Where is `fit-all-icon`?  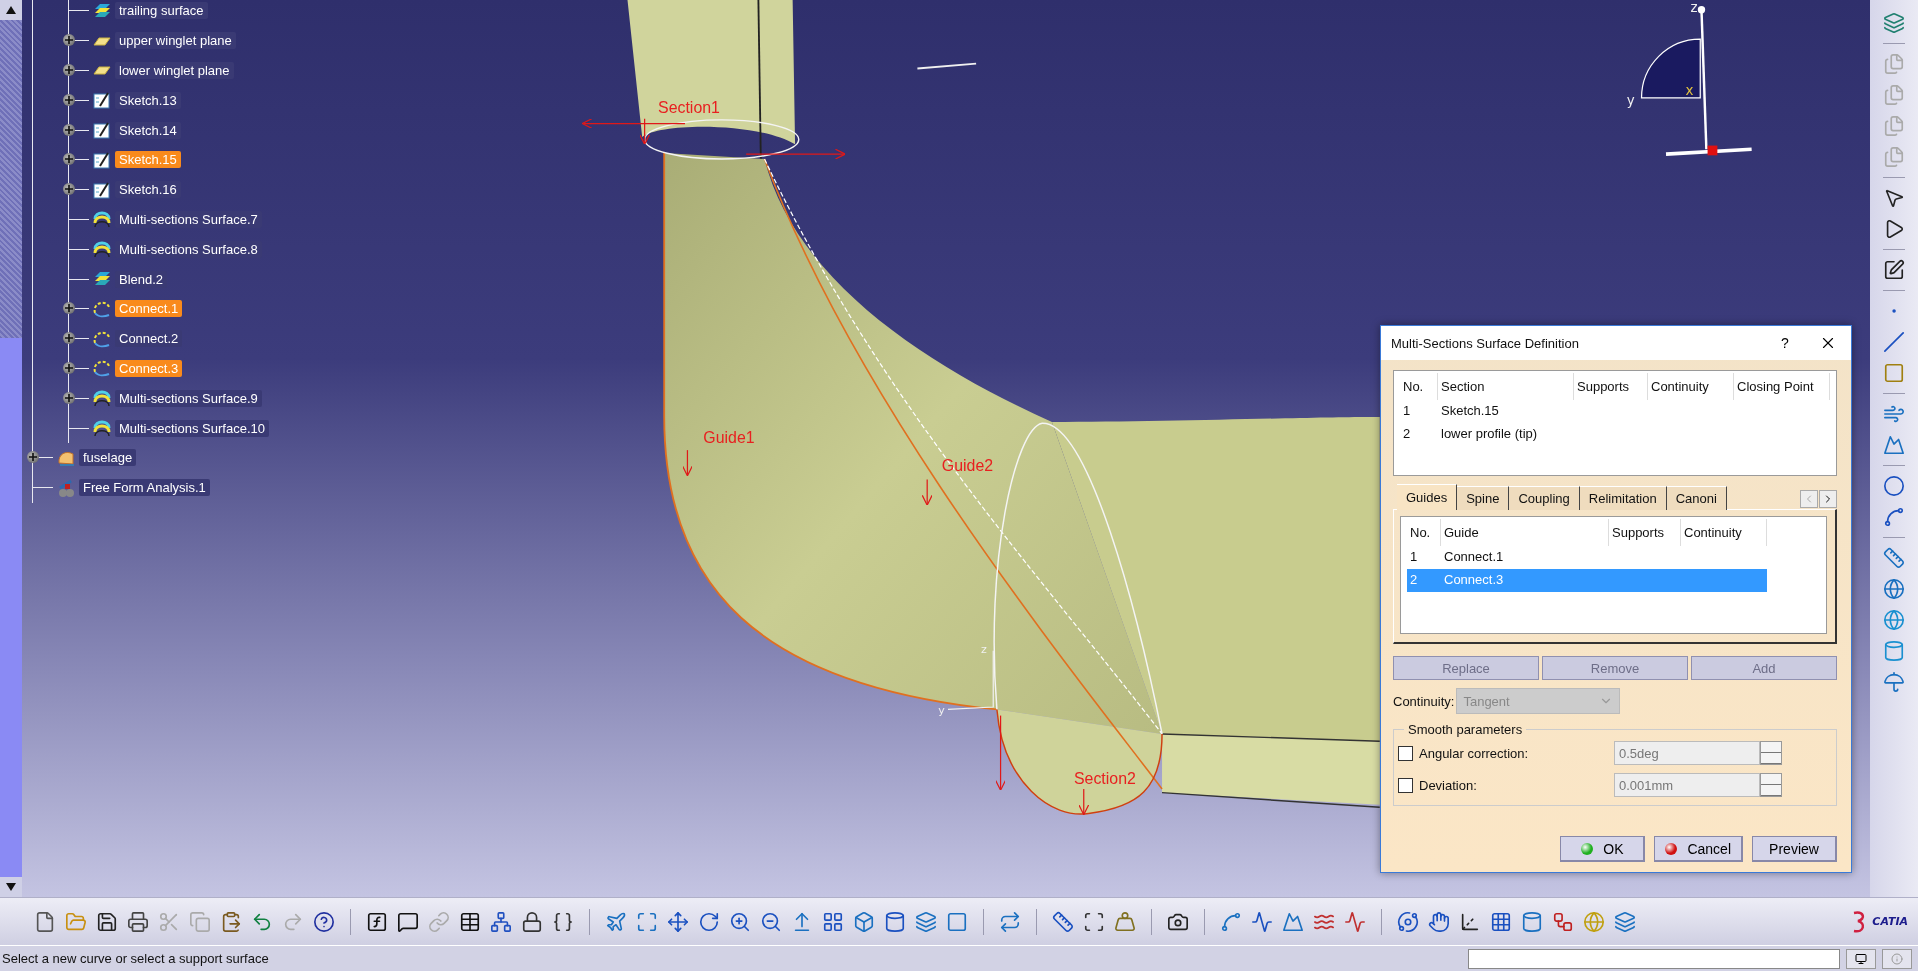 fit-all-icon is located at coordinates (647, 921).